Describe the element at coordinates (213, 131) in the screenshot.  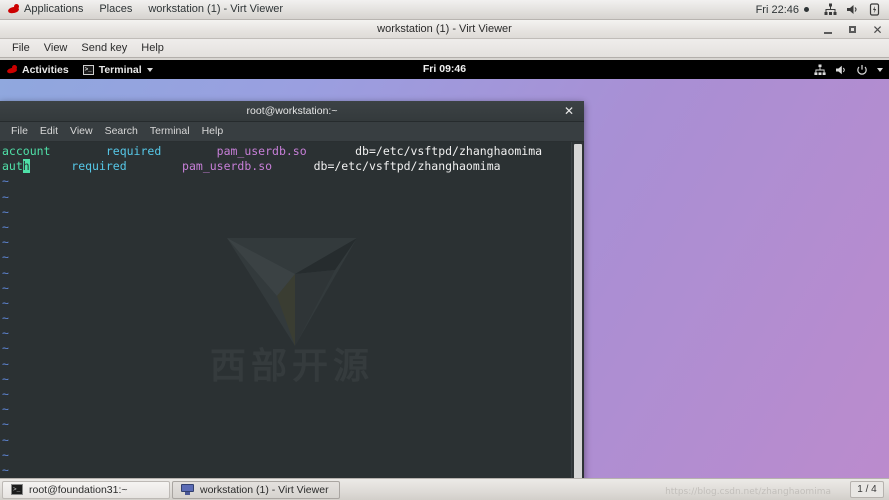
I see `terminal-menu-help: Help` at that location.